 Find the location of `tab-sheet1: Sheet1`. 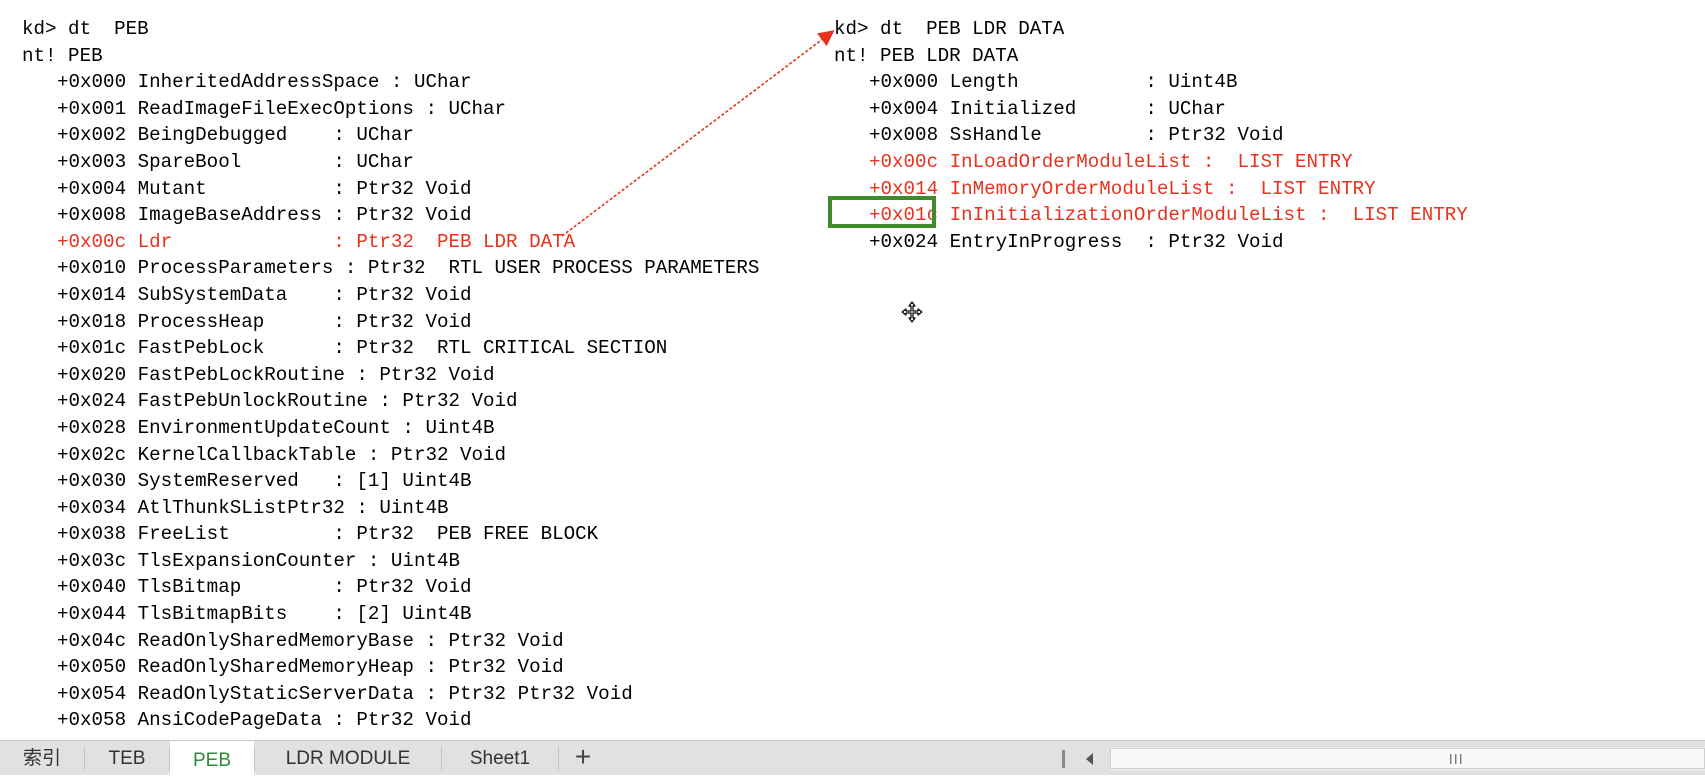

tab-sheet1: Sheet1 is located at coordinates (500, 758).